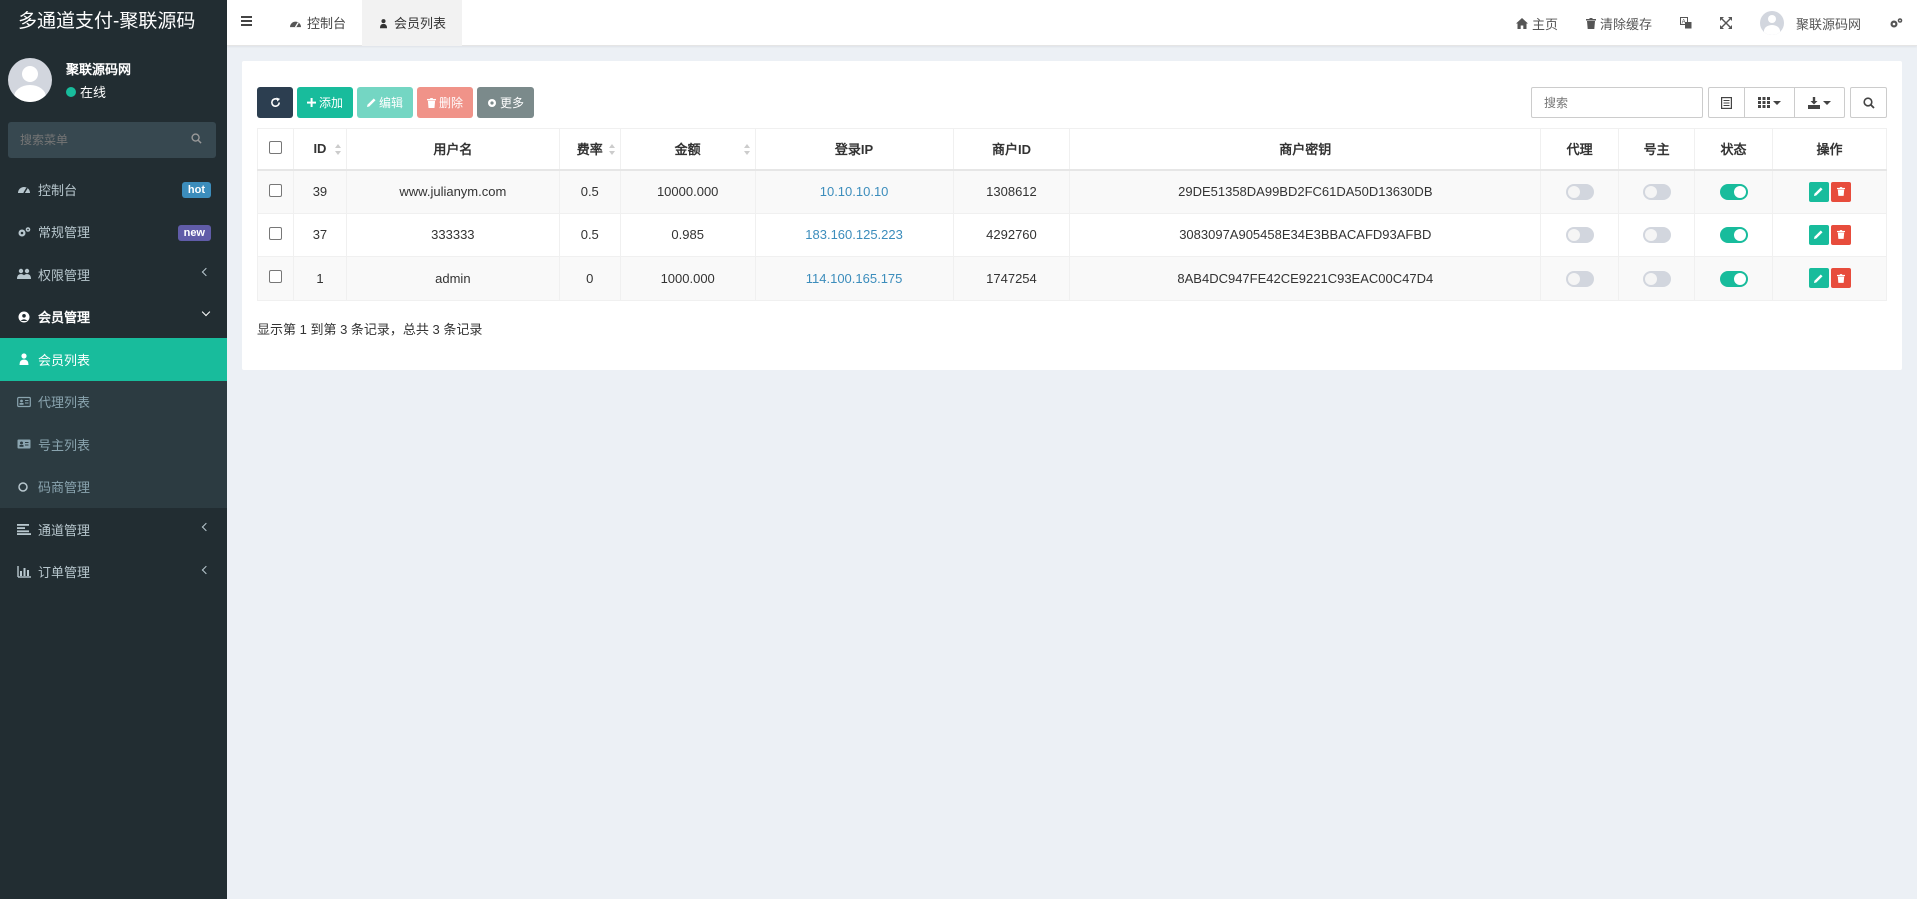  What do you see at coordinates (611, 149) in the screenshot?
I see `sort-icon` at bounding box center [611, 149].